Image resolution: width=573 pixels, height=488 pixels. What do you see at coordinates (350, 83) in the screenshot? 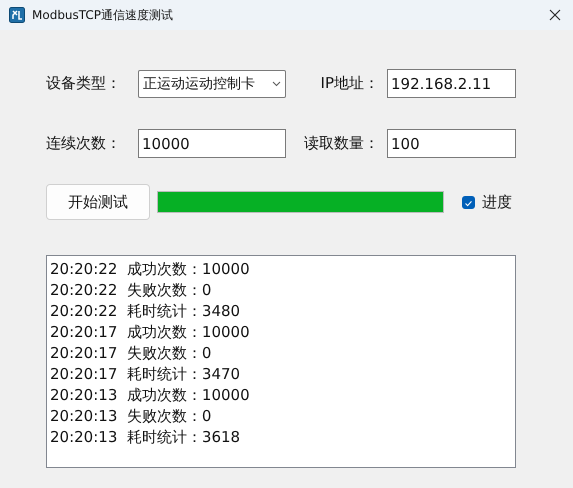
I see `field-label: IP地址：` at bounding box center [350, 83].